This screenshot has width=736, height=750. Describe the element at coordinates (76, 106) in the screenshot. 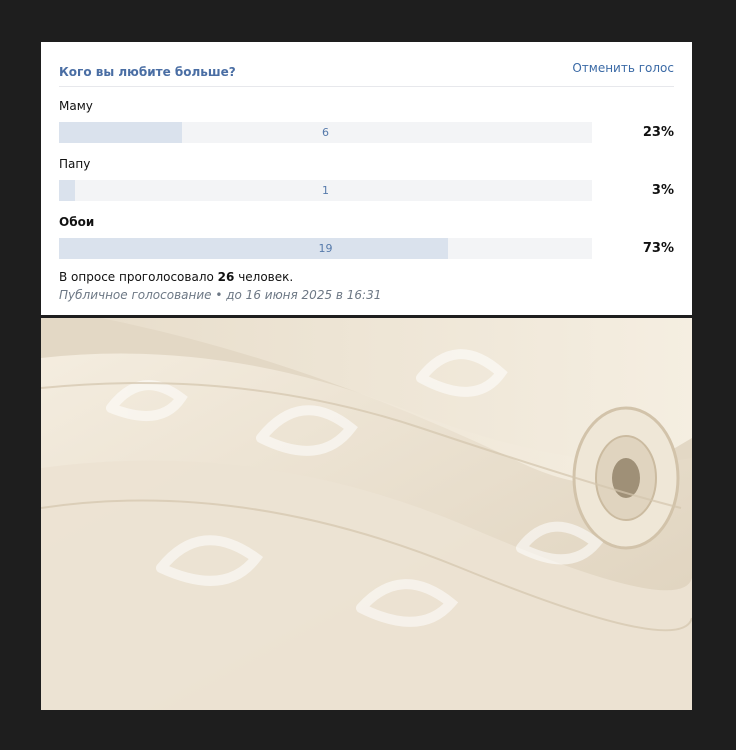

I see `answer-label: Маму` at that location.